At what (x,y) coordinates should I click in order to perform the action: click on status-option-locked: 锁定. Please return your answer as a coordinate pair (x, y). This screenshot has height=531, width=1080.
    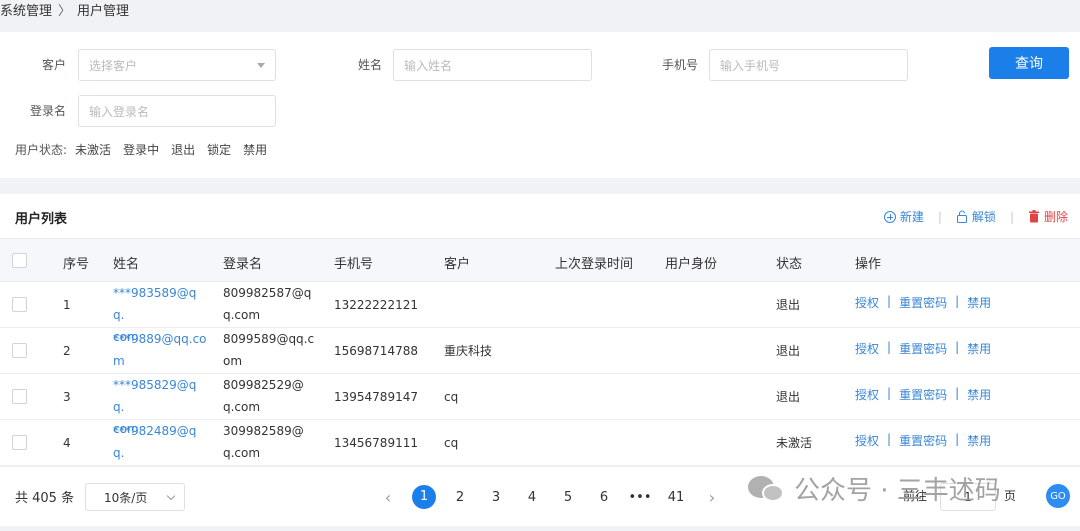
    Looking at the image, I should click on (219, 149).